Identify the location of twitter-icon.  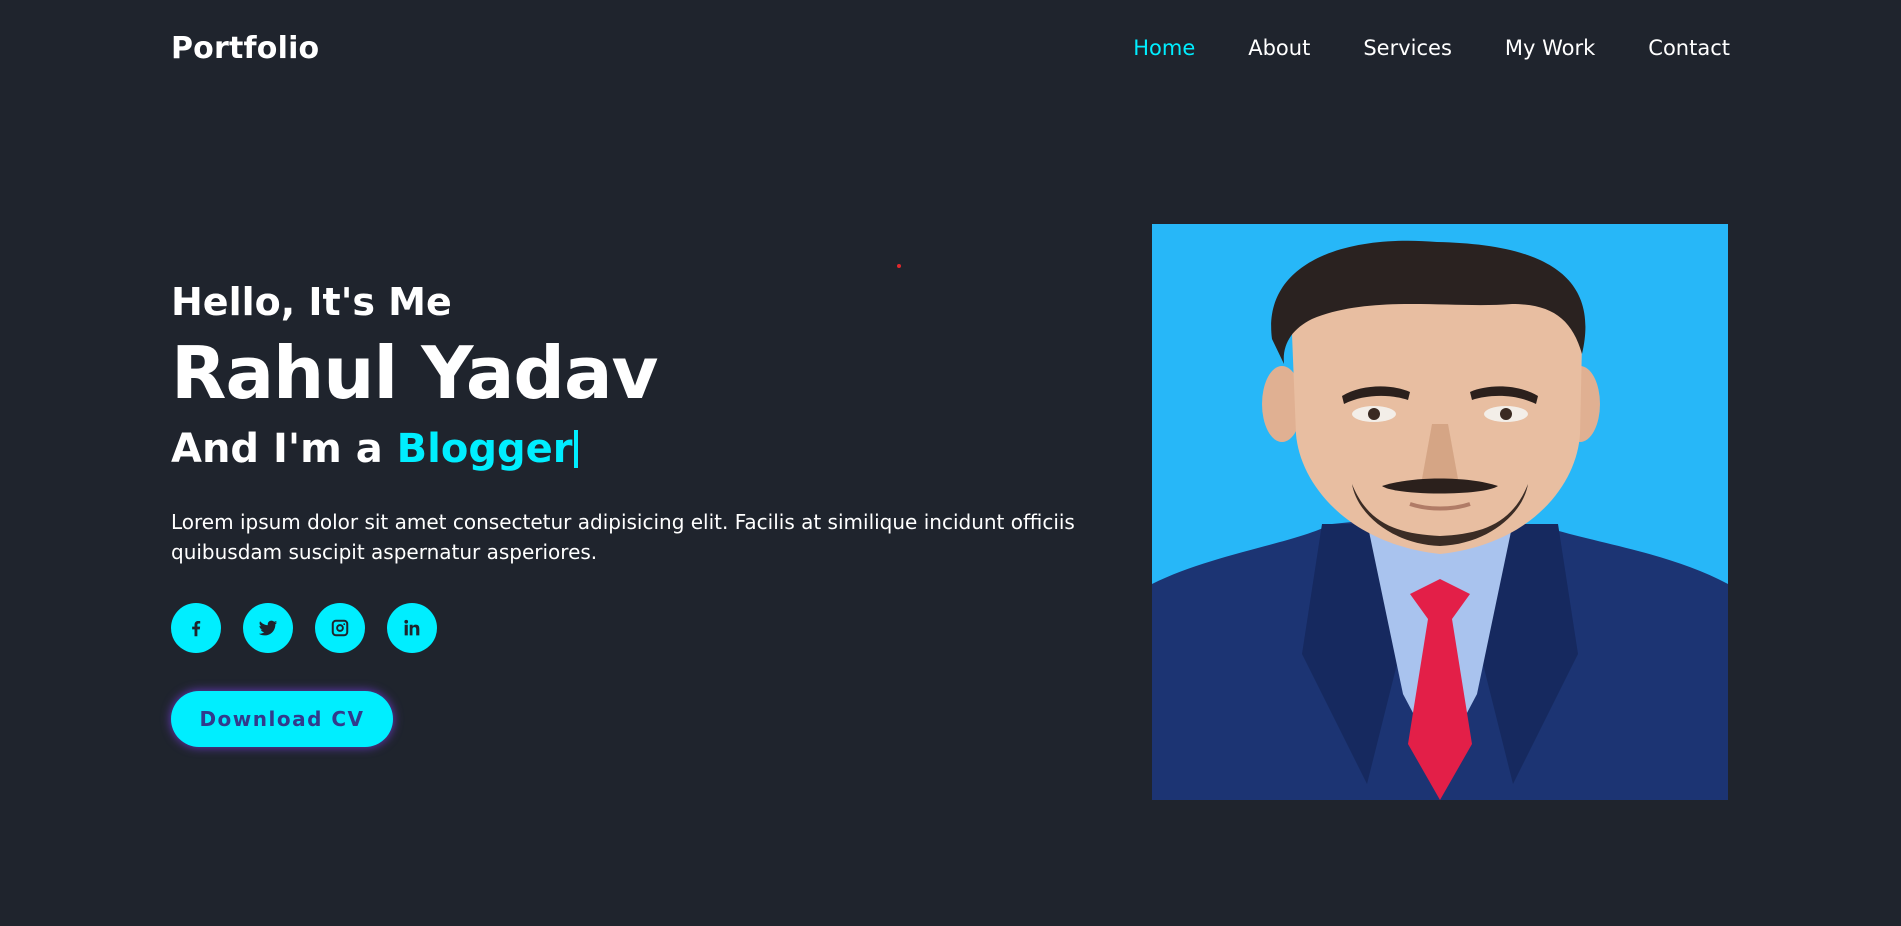
(268, 628).